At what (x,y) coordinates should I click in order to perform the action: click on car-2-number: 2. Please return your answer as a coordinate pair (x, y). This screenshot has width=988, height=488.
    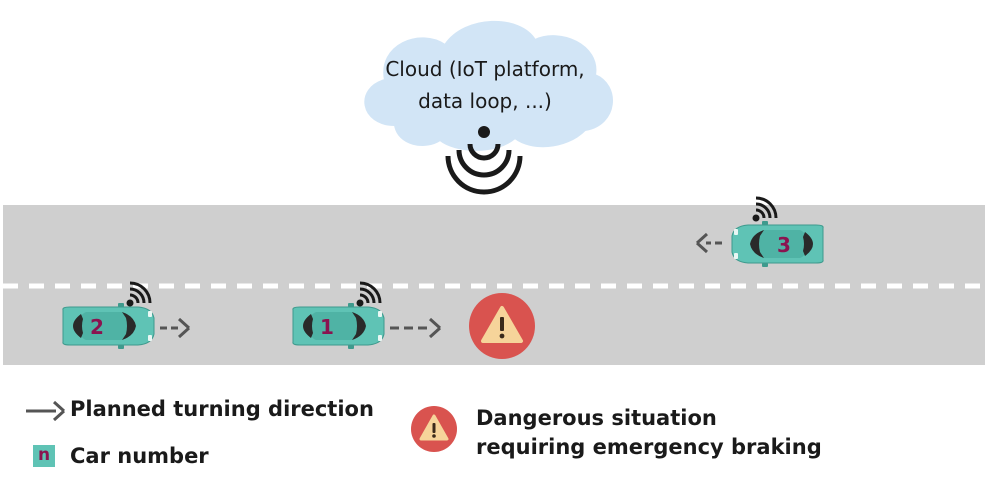
    Looking at the image, I should click on (97, 327).